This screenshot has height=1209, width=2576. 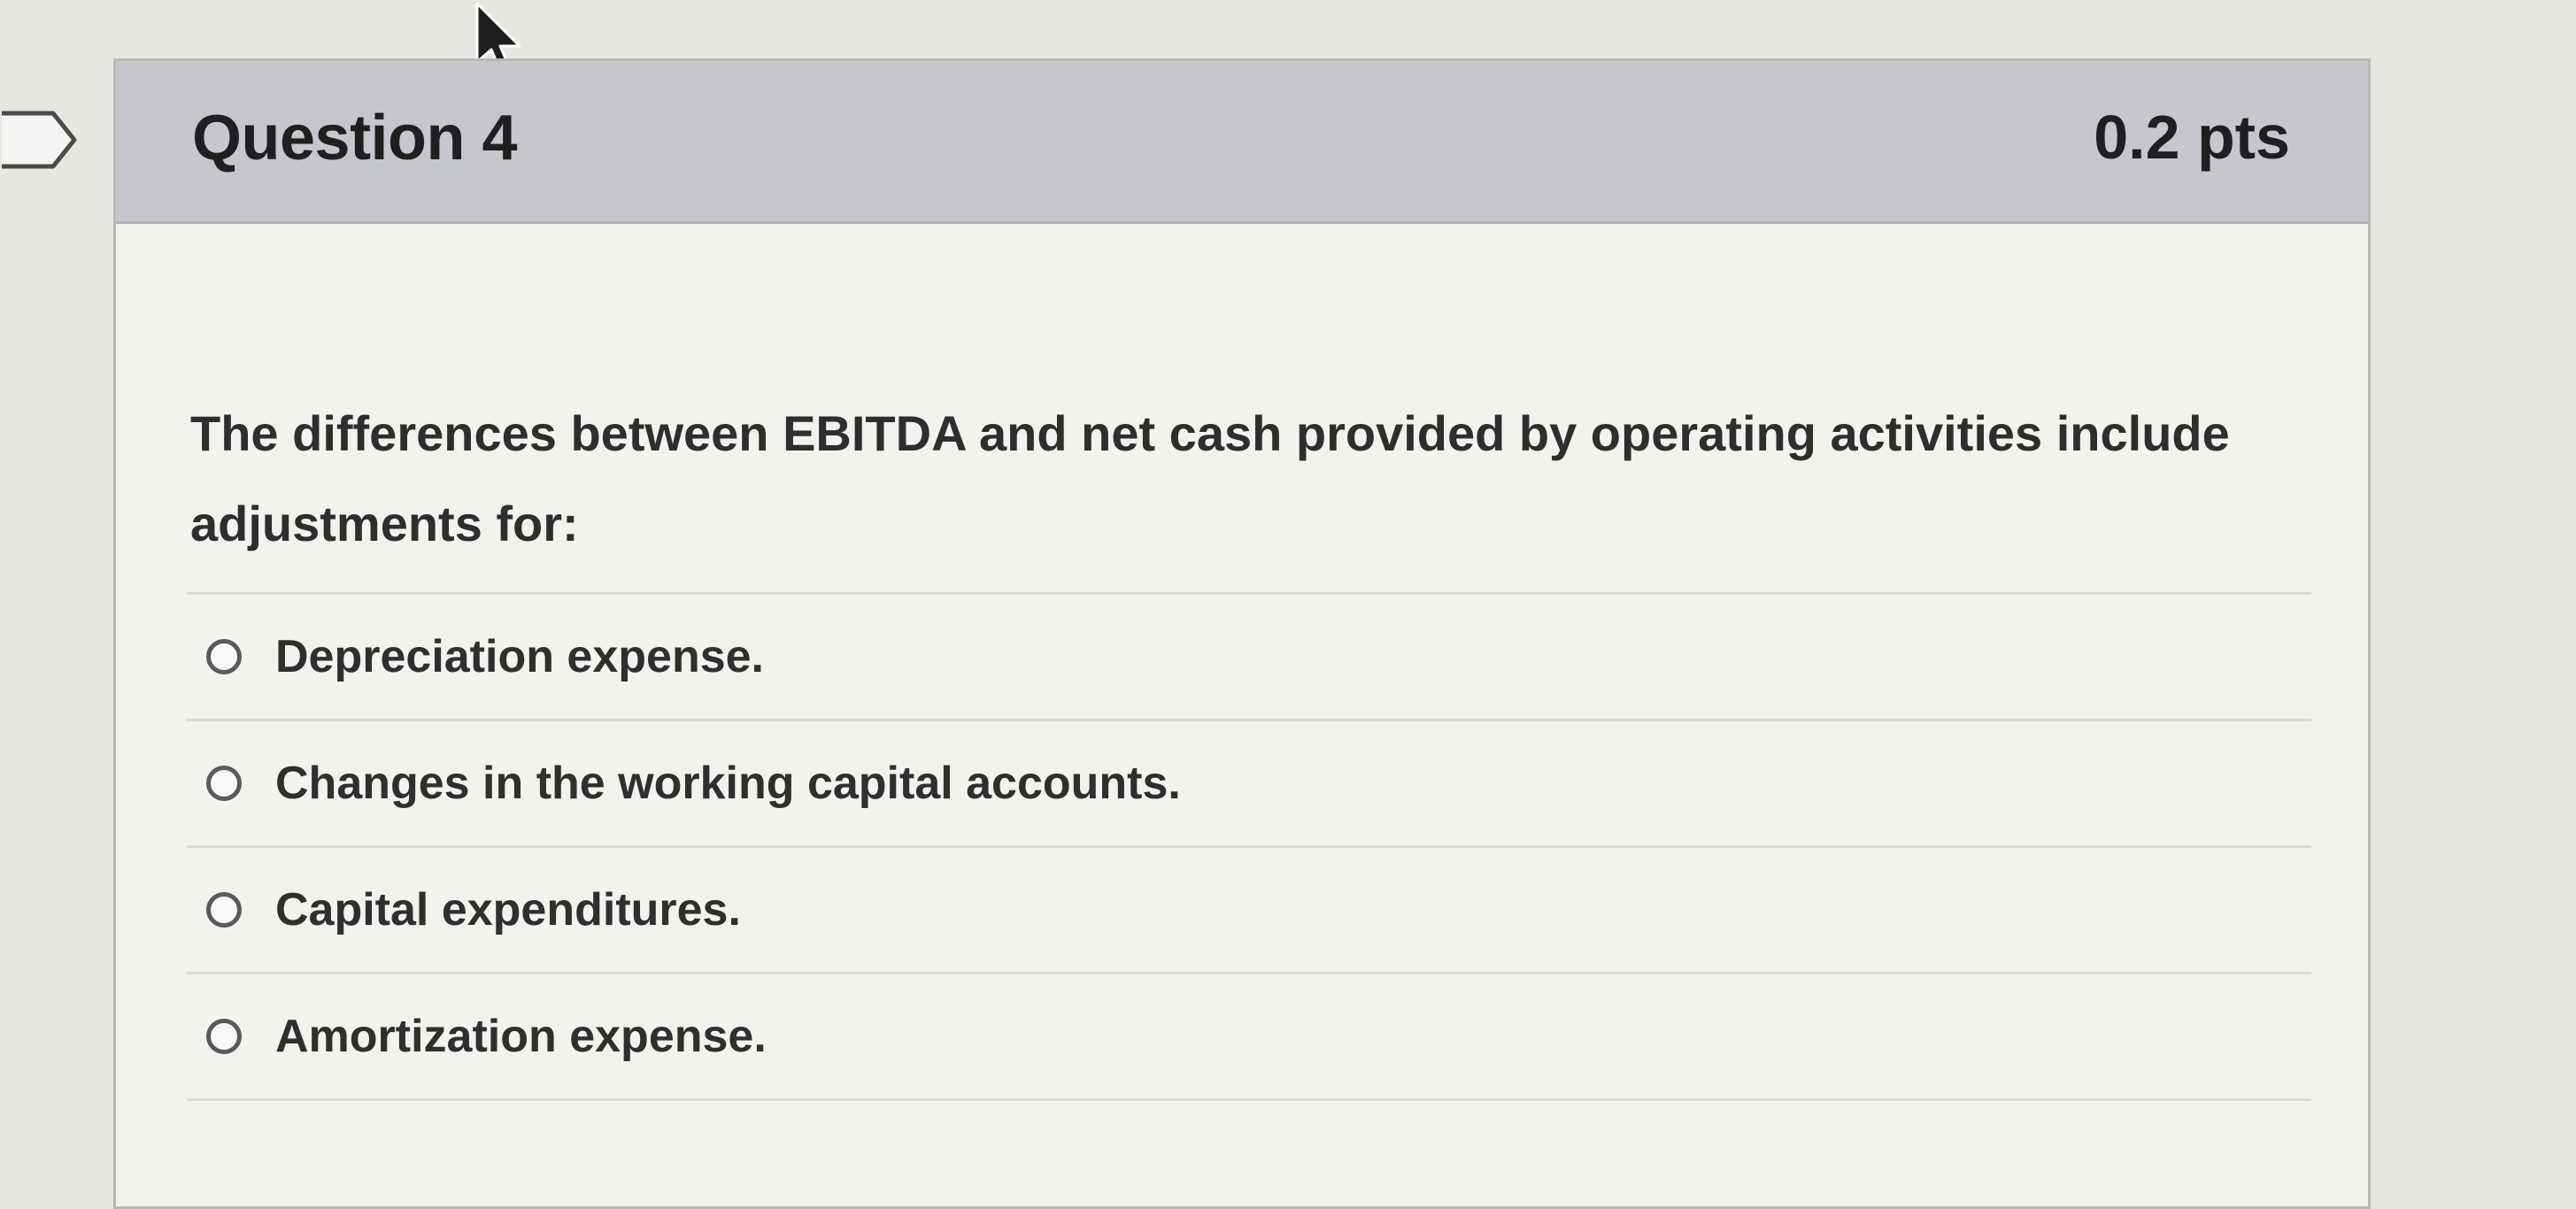 I want to click on answer-label: Amortization expense., so click(x=521, y=1036).